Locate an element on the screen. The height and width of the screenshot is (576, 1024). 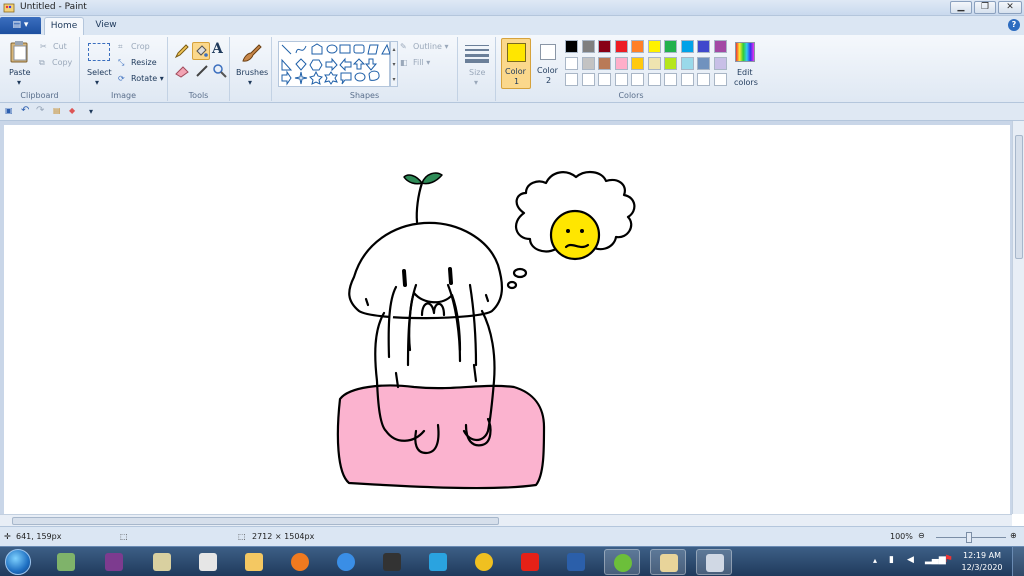
tab-home: Home is located at coordinates (64, 26).